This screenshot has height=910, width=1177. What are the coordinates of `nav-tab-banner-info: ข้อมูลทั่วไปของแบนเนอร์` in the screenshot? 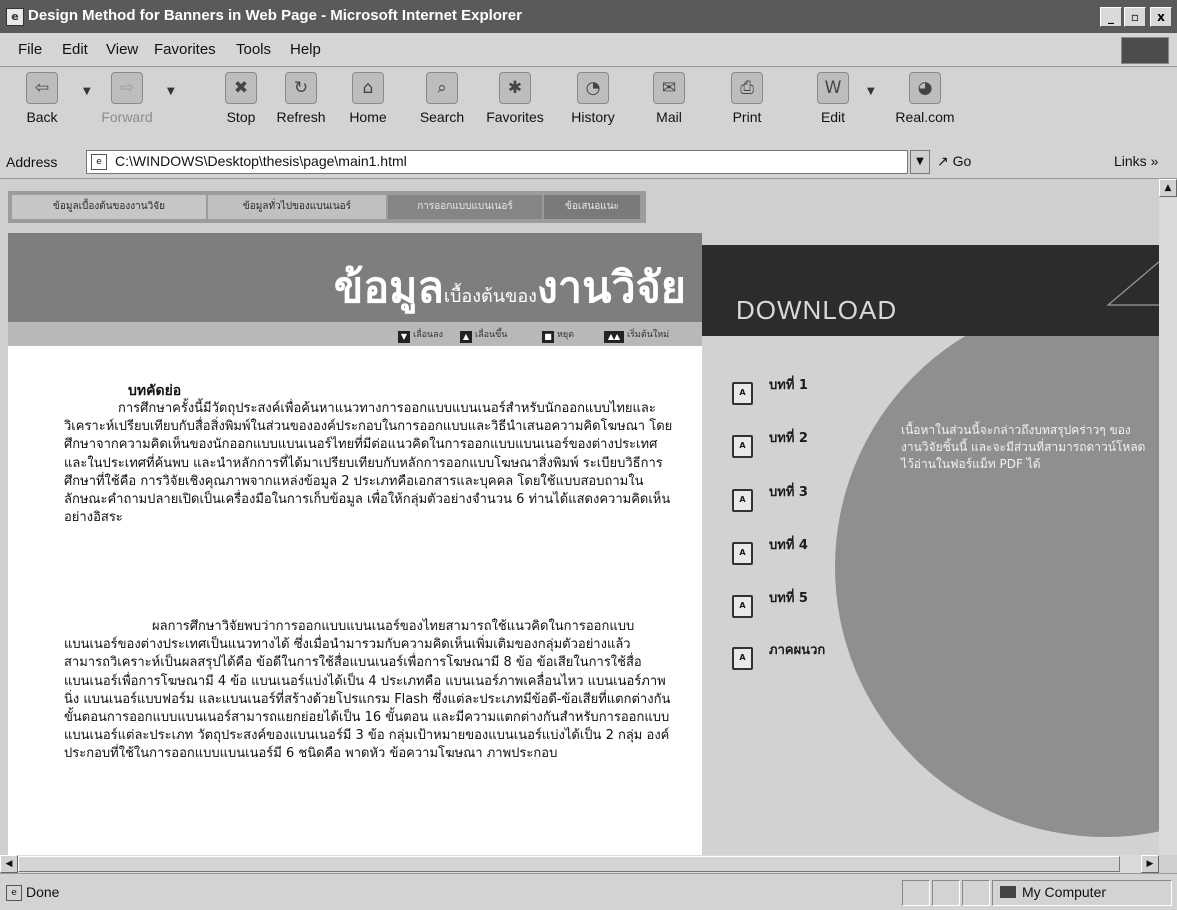 It's located at (297, 207).